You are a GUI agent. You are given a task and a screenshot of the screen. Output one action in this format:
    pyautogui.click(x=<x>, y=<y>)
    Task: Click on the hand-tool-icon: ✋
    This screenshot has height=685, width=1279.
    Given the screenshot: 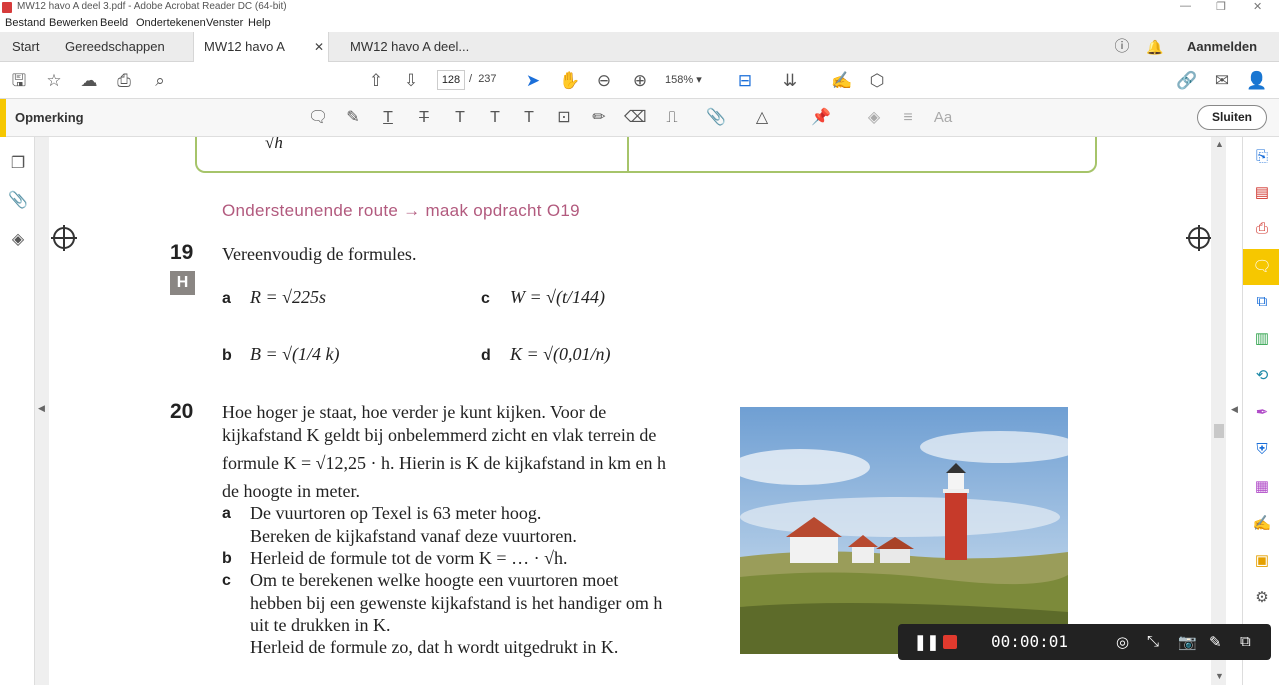 What is the action you would take?
    pyautogui.click(x=569, y=81)
    